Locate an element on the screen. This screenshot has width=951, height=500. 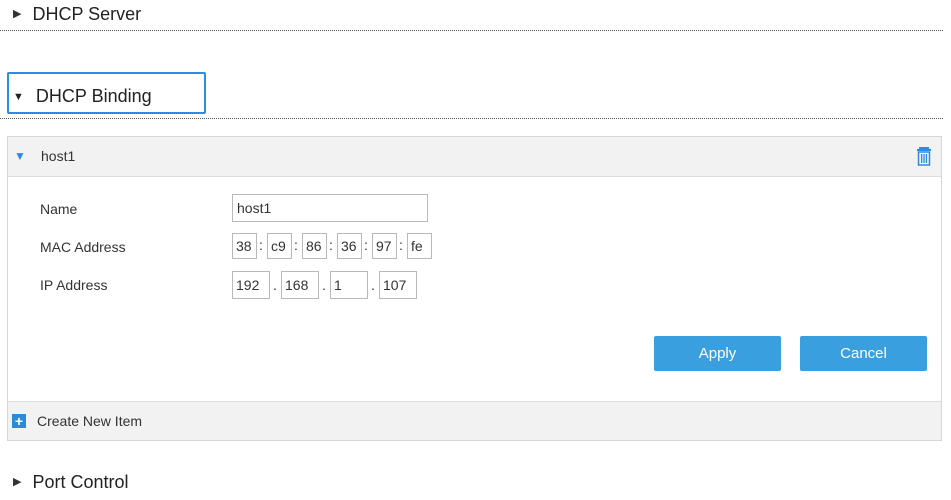
ip-label: IP Address is located at coordinates (74, 285).